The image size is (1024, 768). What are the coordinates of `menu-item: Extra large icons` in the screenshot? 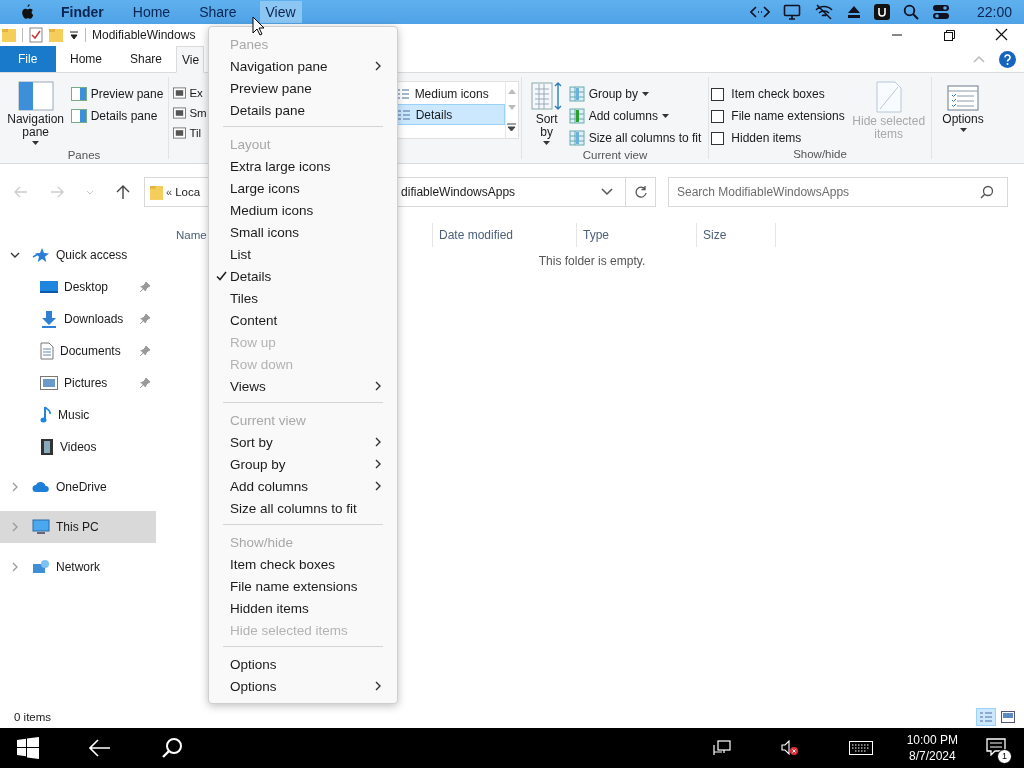 It's located at (303, 166).